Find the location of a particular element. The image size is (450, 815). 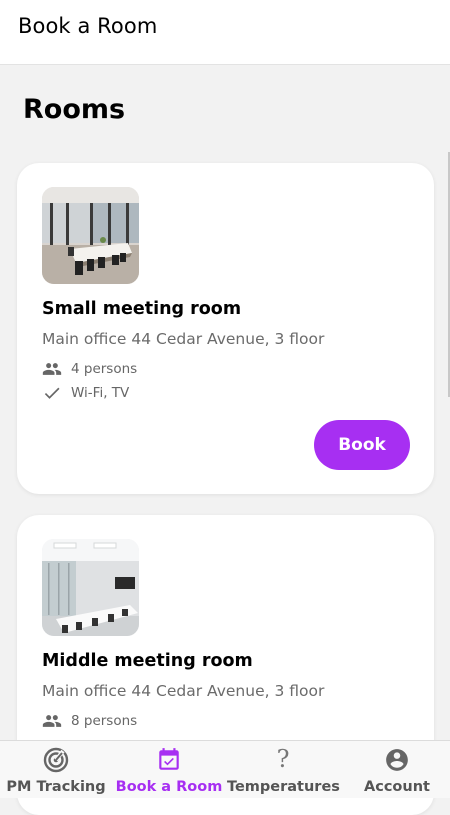

capacity-row: 4 persons is located at coordinates (89, 369).